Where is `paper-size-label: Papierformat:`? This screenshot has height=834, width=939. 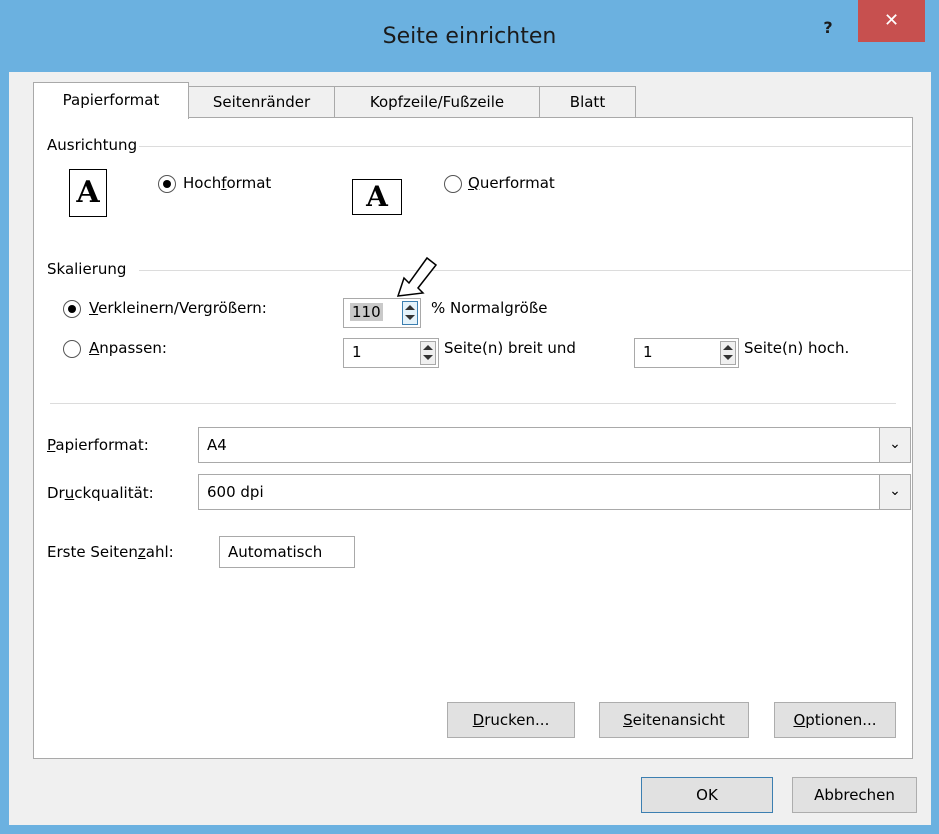 paper-size-label: Papierformat: is located at coordinates (98, 445).